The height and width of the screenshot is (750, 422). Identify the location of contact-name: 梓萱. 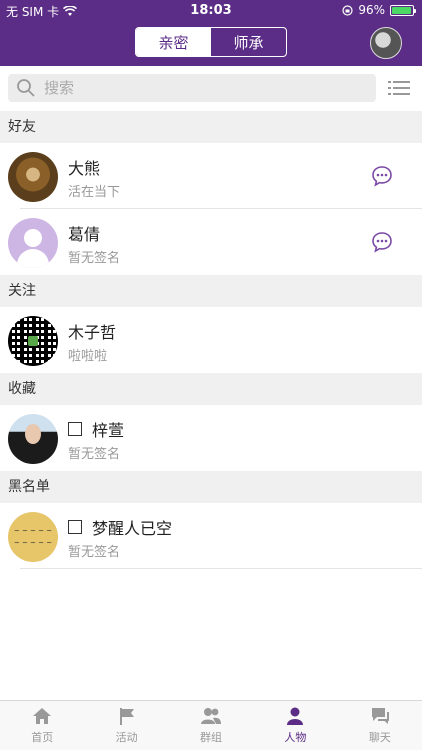
(108, 430).